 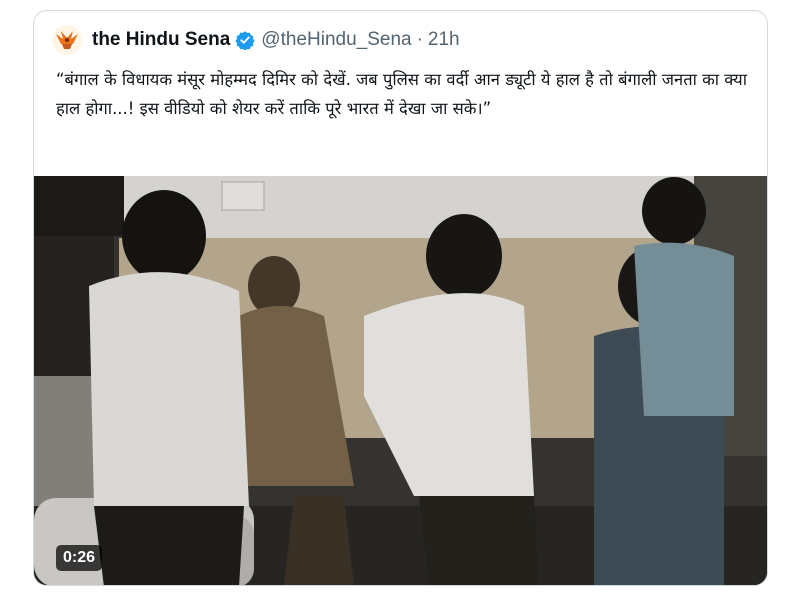 I want to click on handle: @theHindu_Sena, so click(x=336, y=40).